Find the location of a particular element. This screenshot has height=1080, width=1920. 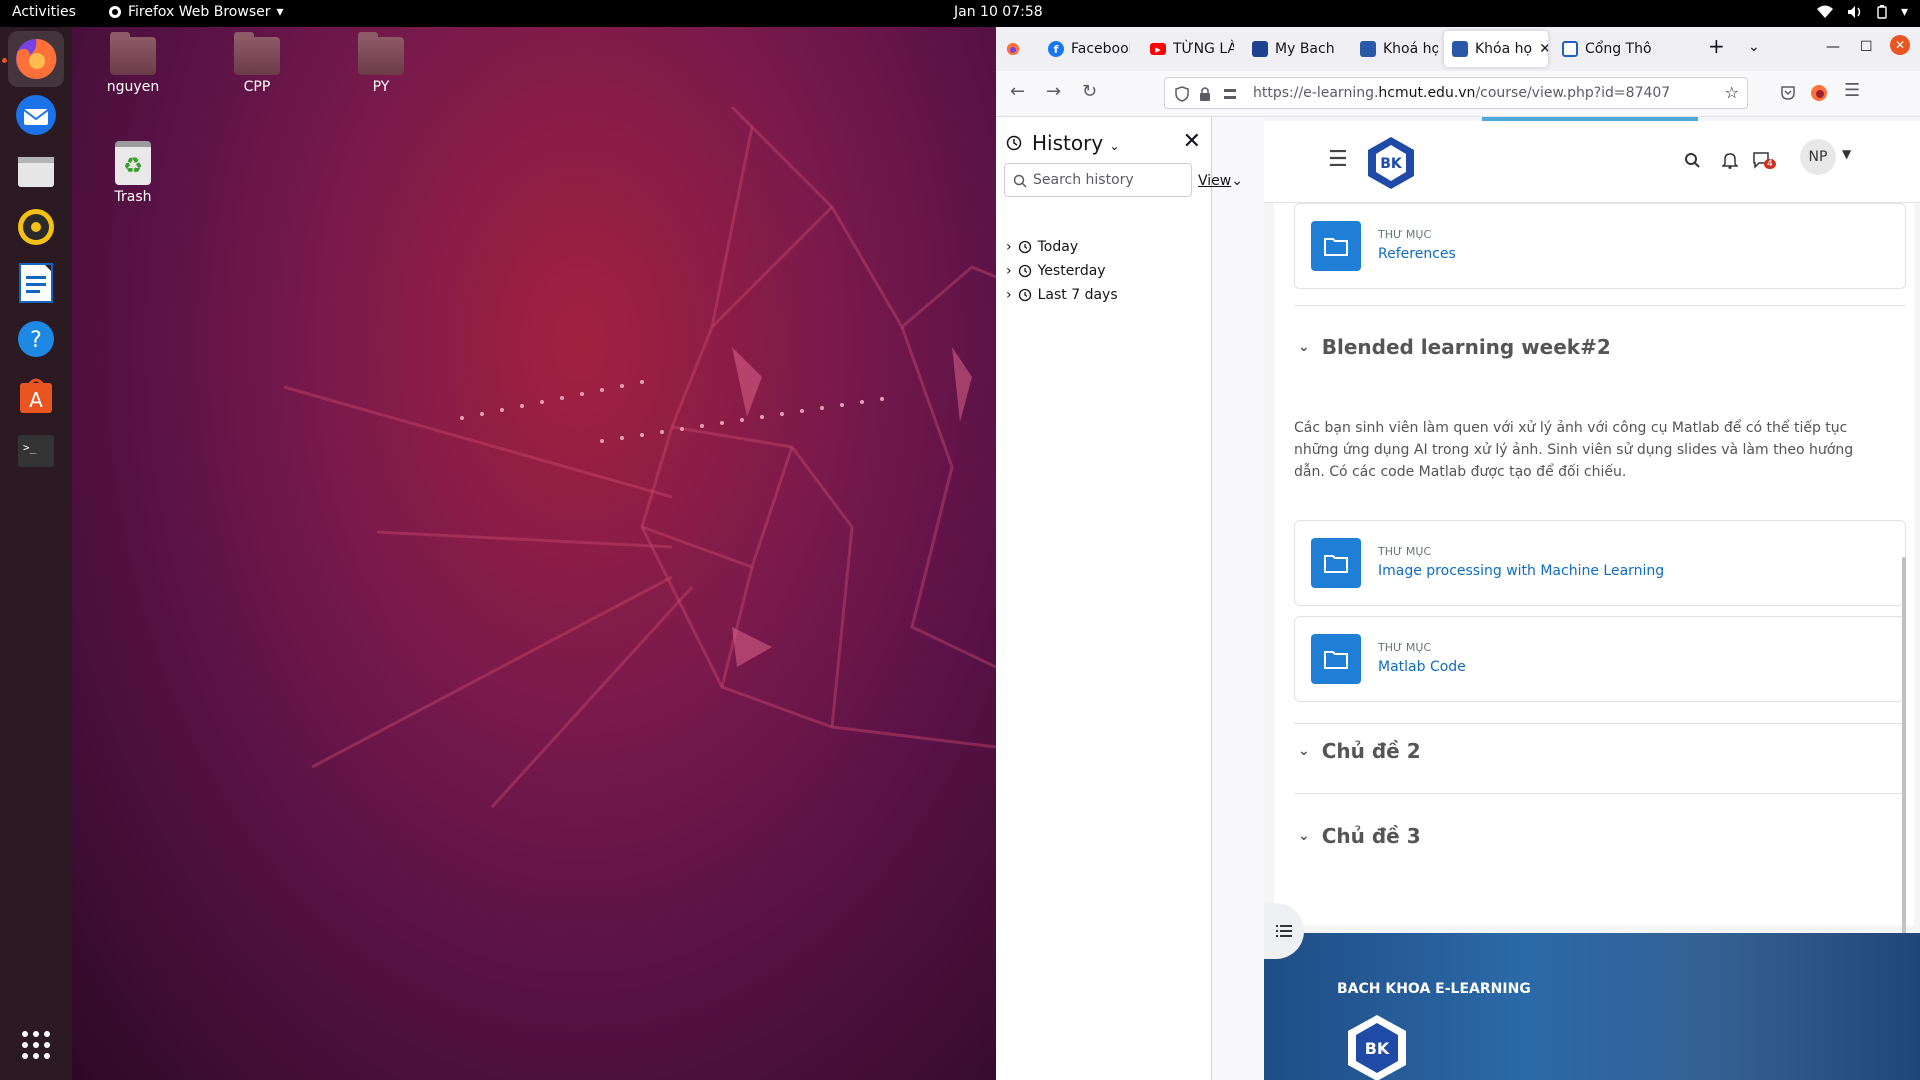

dock-terminal: >_ is located at coordinates (36, 451).